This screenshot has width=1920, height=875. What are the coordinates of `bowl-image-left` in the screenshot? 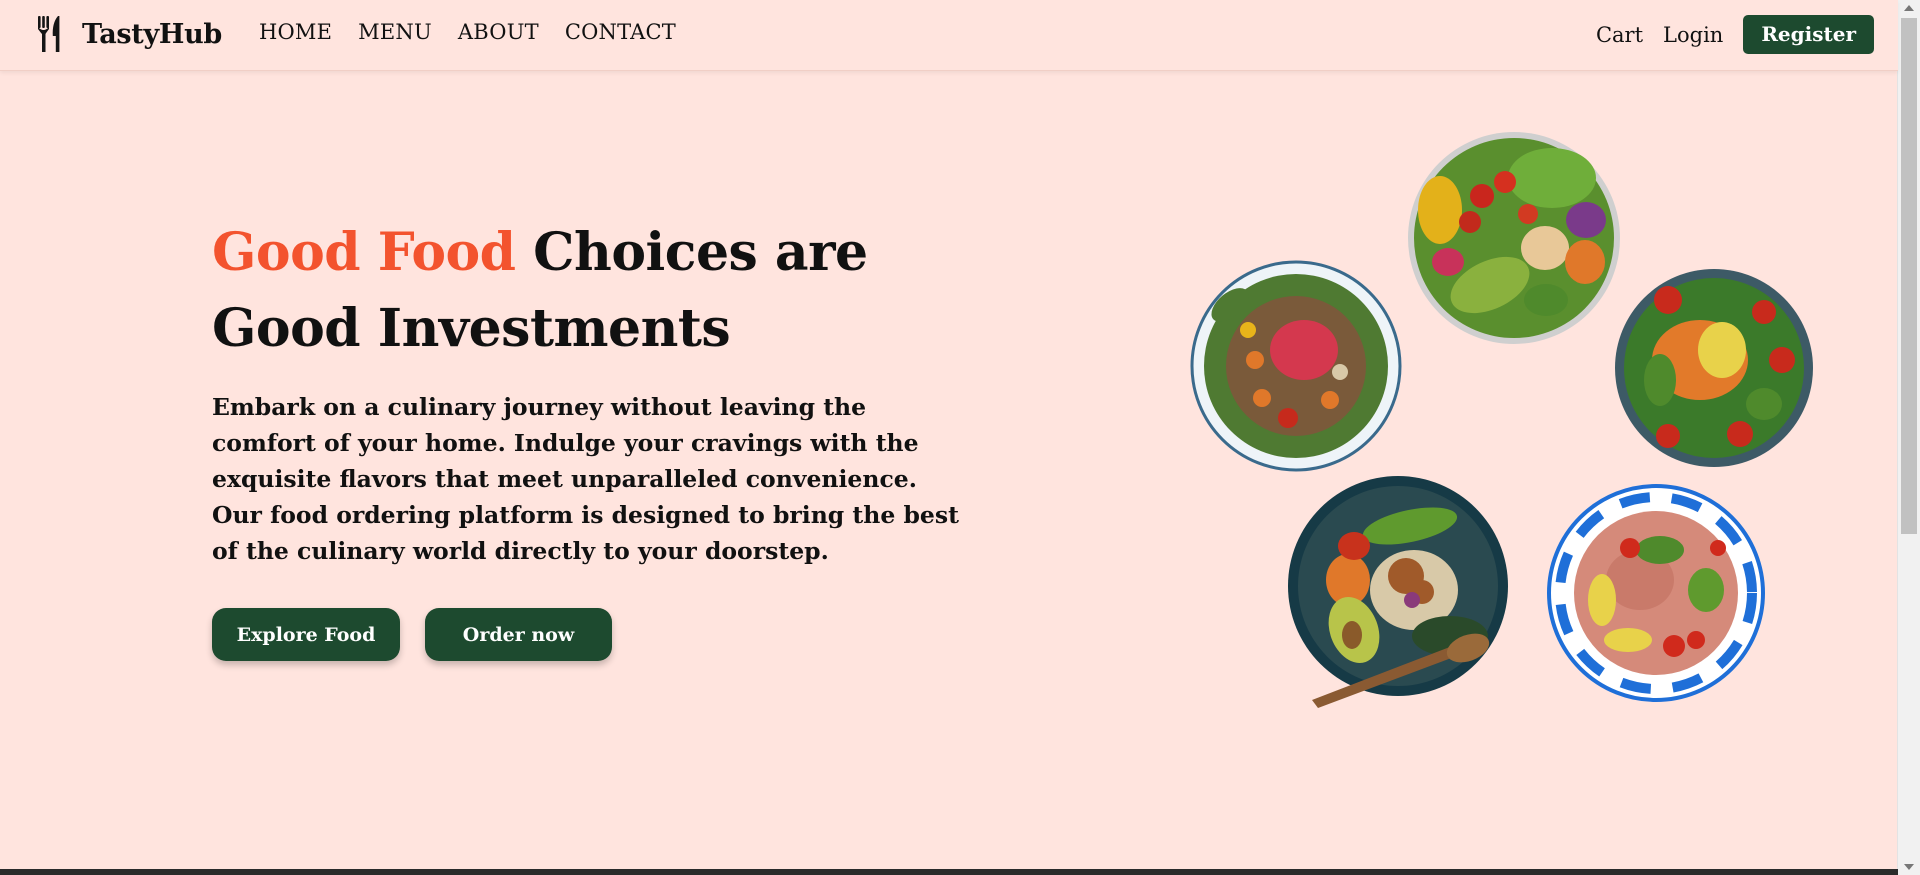 It's located at (1296, 366).